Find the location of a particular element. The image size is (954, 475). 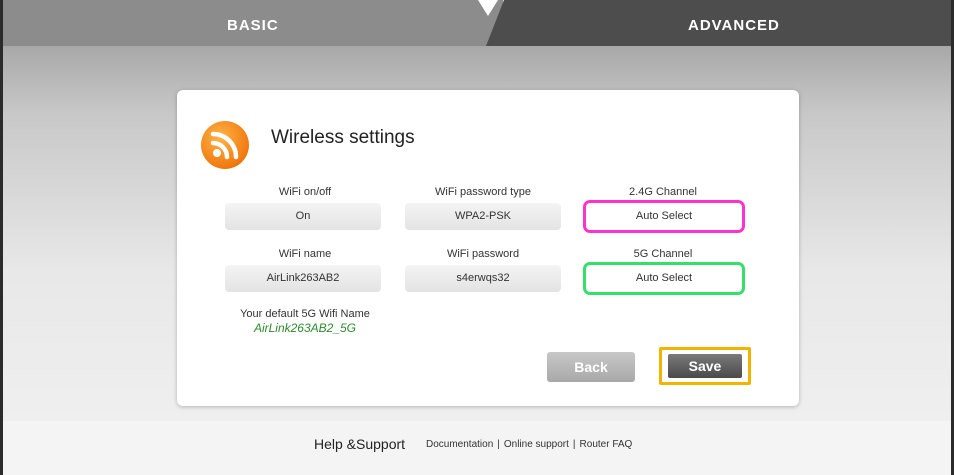

tab-advanced-label: ADVANCED is located at coordinates (734, 25).